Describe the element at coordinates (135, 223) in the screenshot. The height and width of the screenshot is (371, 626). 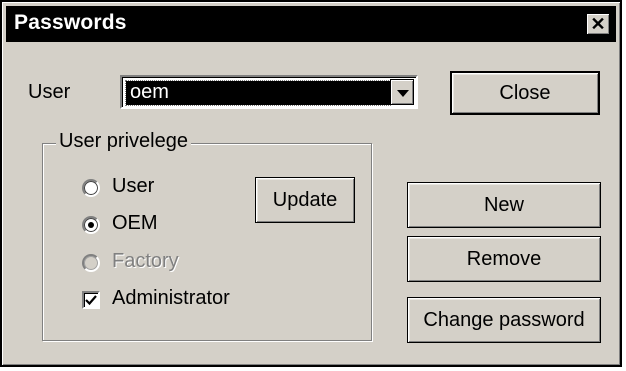
I see `radio-oem-label: OEM` at that location.